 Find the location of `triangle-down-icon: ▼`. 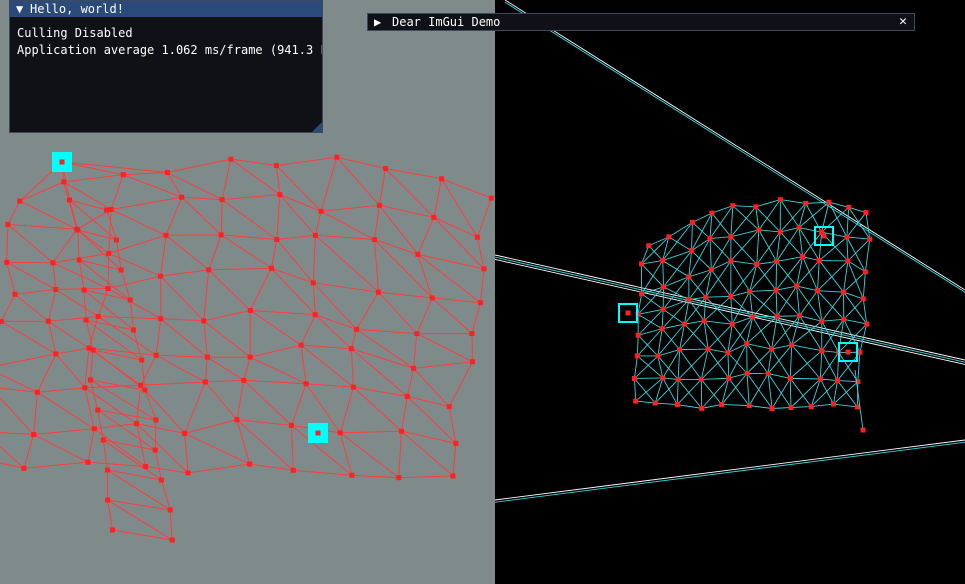

triangle-down-icon: ▼ is located at coordinates (23, 9).